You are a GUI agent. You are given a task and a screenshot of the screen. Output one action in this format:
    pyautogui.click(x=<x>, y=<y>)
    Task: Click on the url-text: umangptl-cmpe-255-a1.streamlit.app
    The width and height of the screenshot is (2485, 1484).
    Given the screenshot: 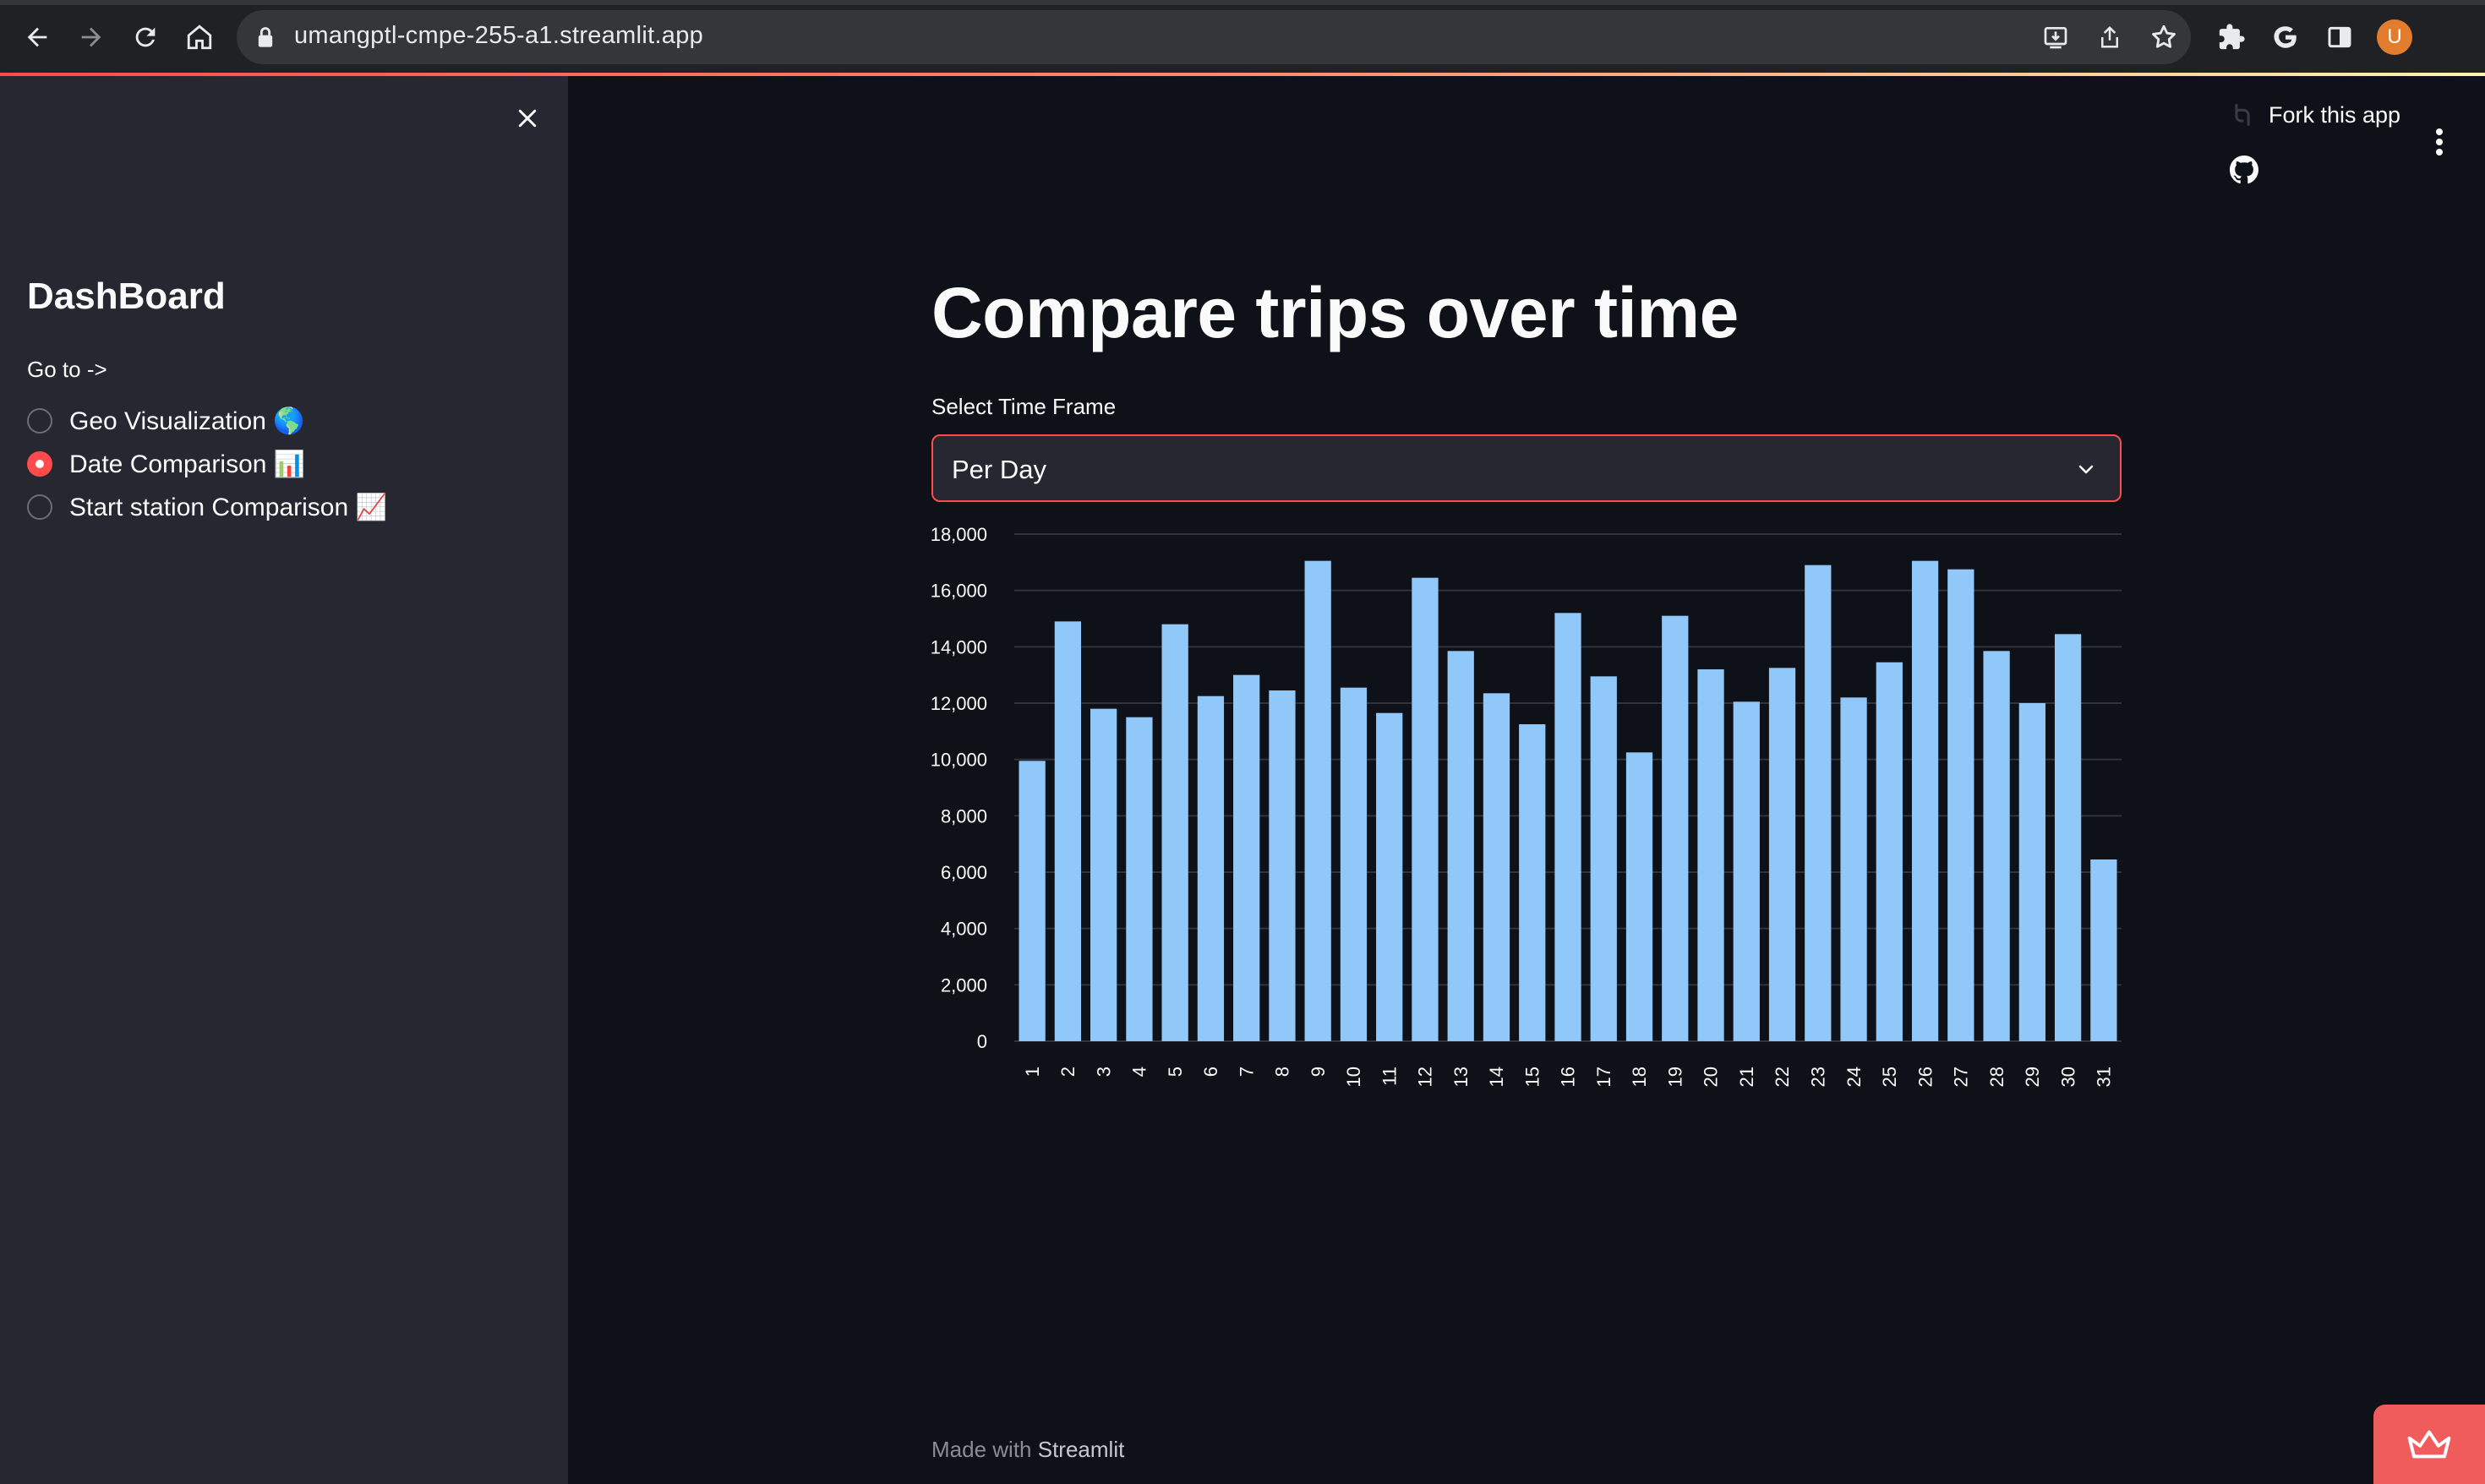 What is the action you would take?
    pyautogui.click(x=498, y=36)
    